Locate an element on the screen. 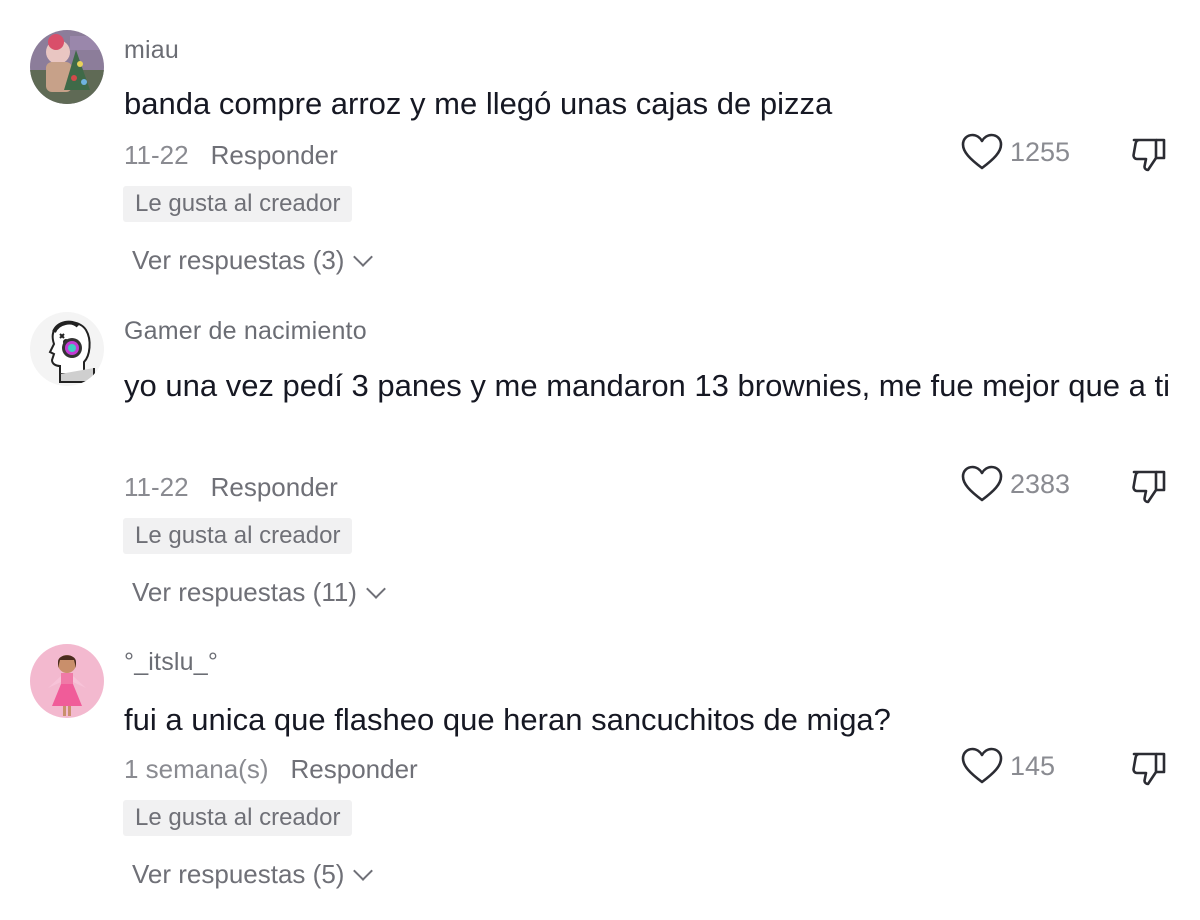 The image size is (1200, 920). like-button: 1255 is located at coordinates (1015, 152).